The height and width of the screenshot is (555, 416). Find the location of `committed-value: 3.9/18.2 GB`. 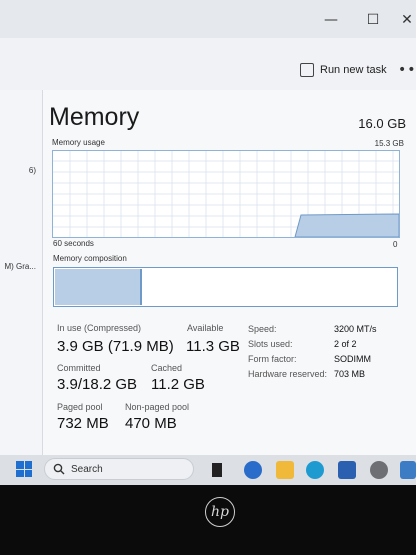

committed-value: 3.9/18.2 GB is located at coordinates (97, 384).